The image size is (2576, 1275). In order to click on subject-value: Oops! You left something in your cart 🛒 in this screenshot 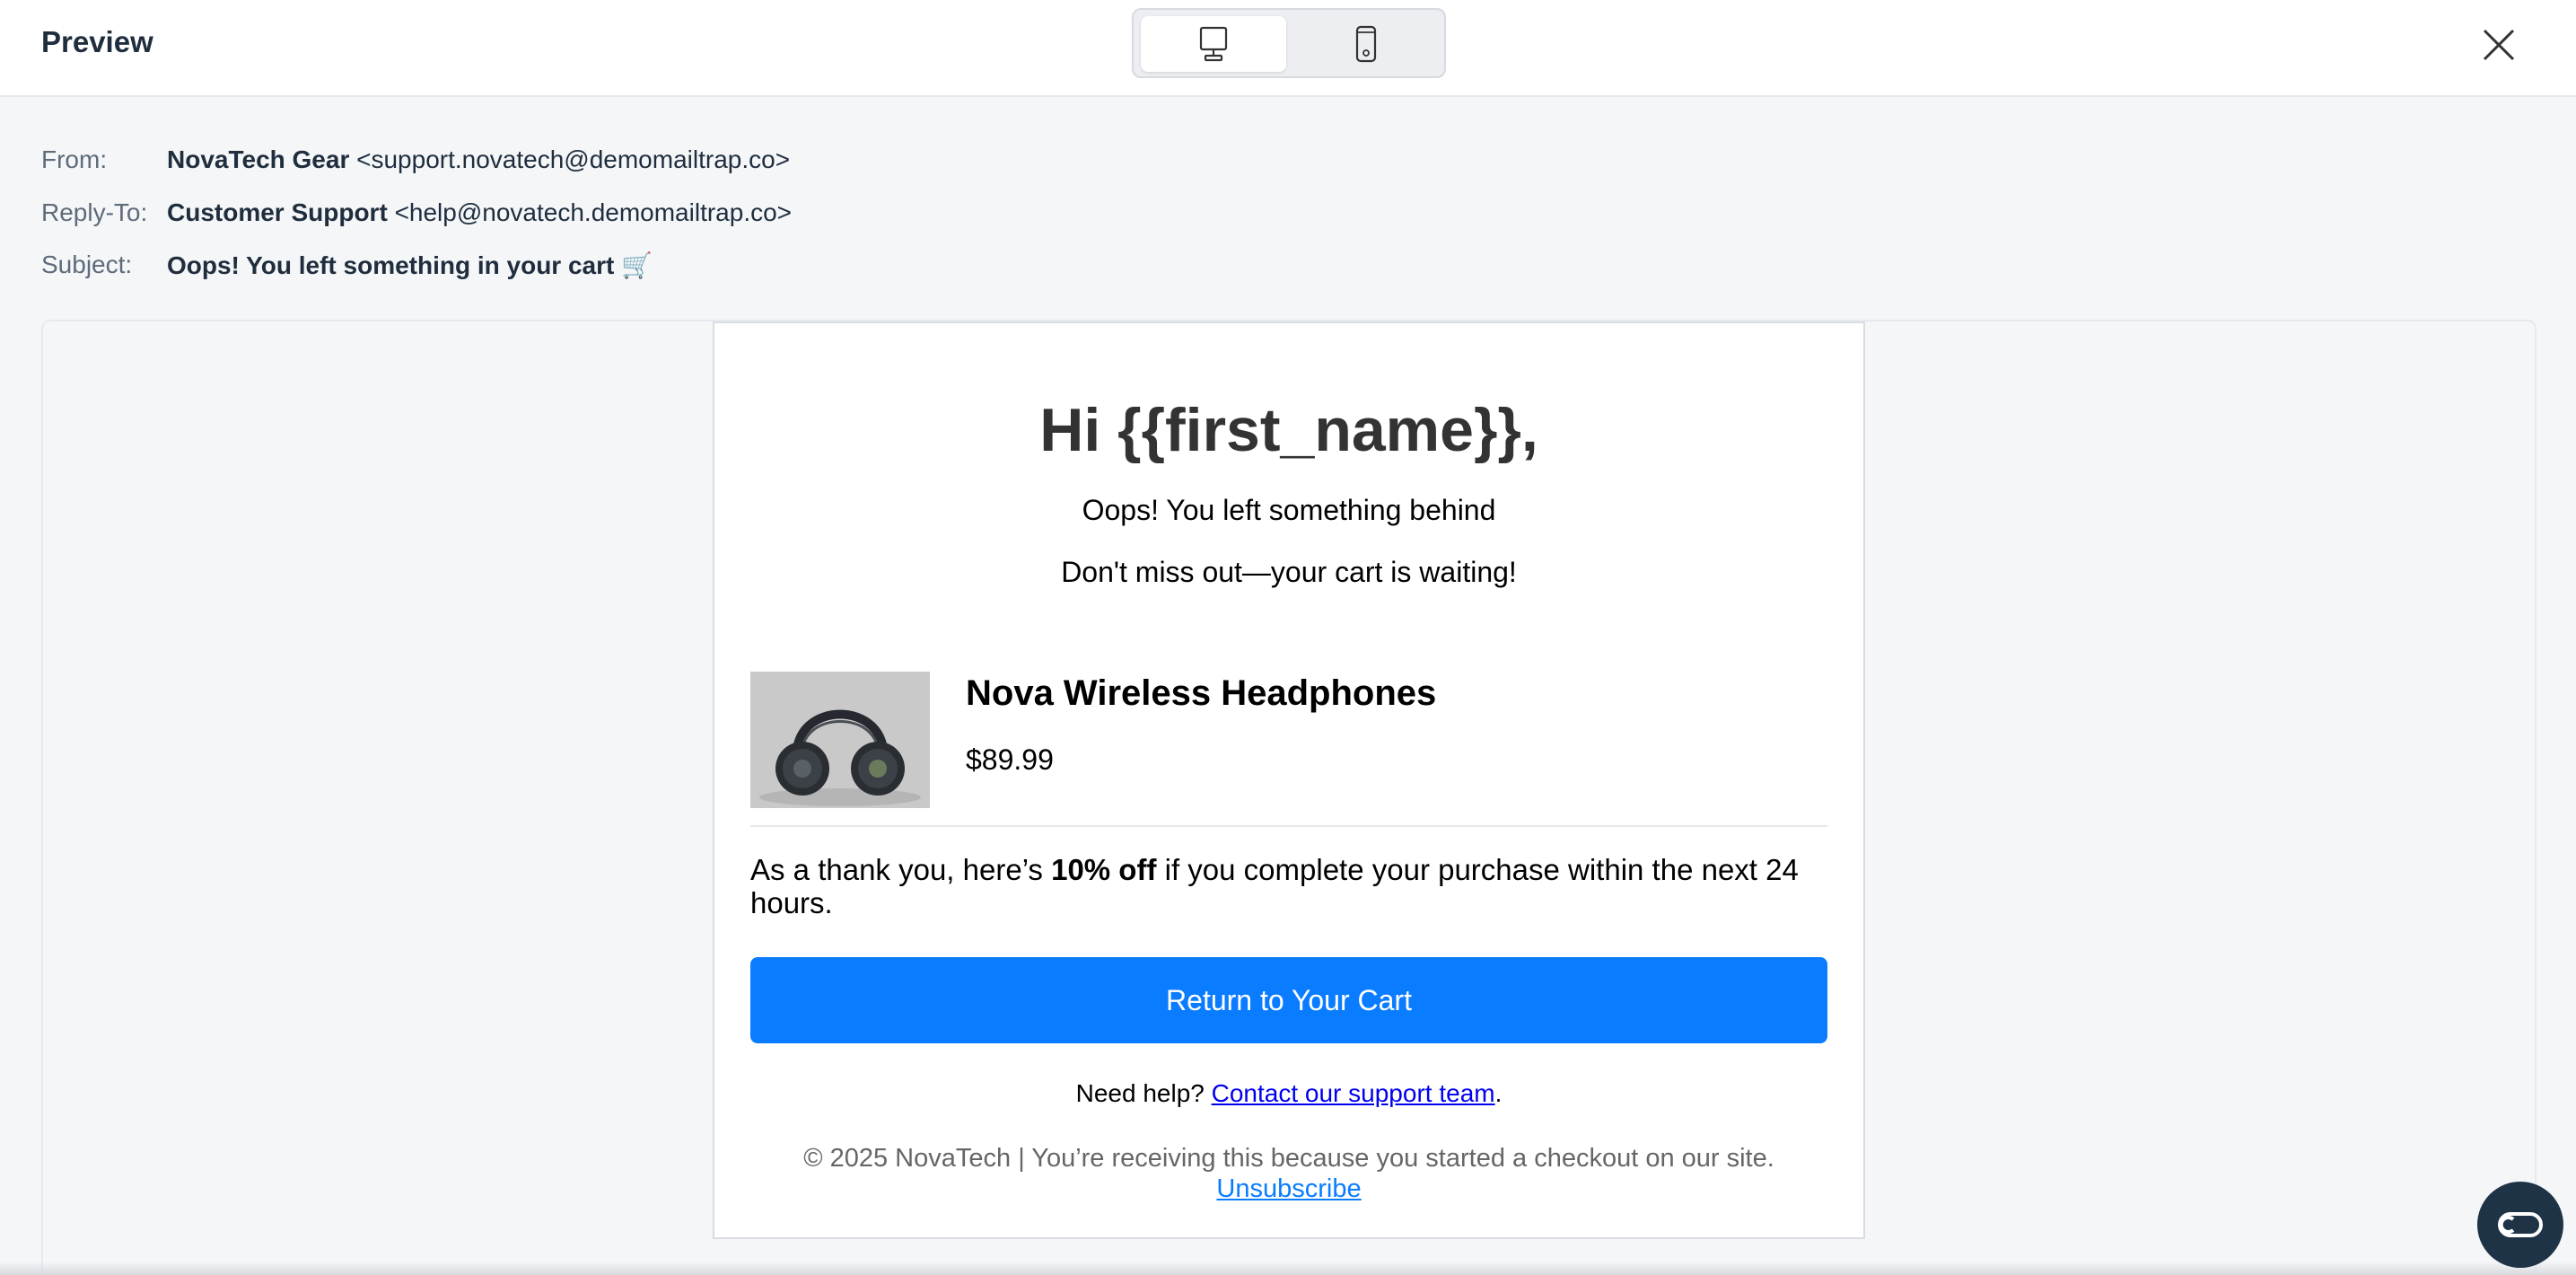, I will do `click(410, 265)`.